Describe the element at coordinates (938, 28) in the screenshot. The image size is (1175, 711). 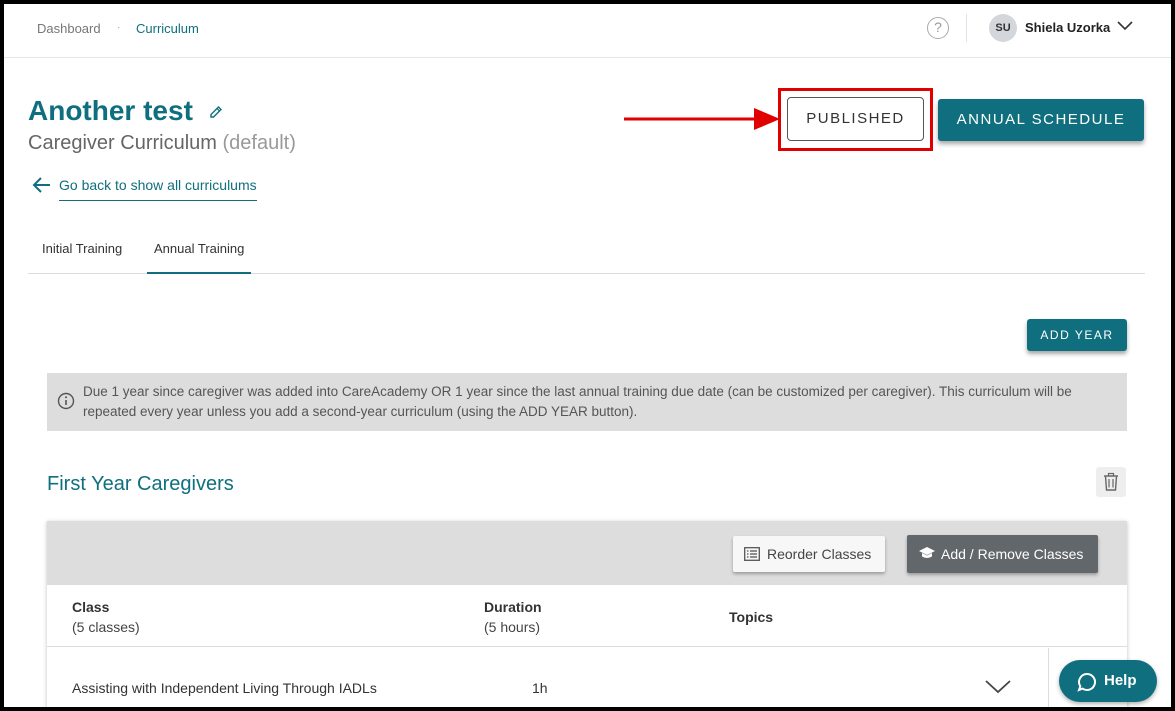
I see `help-circle-icon: ?` at that location.